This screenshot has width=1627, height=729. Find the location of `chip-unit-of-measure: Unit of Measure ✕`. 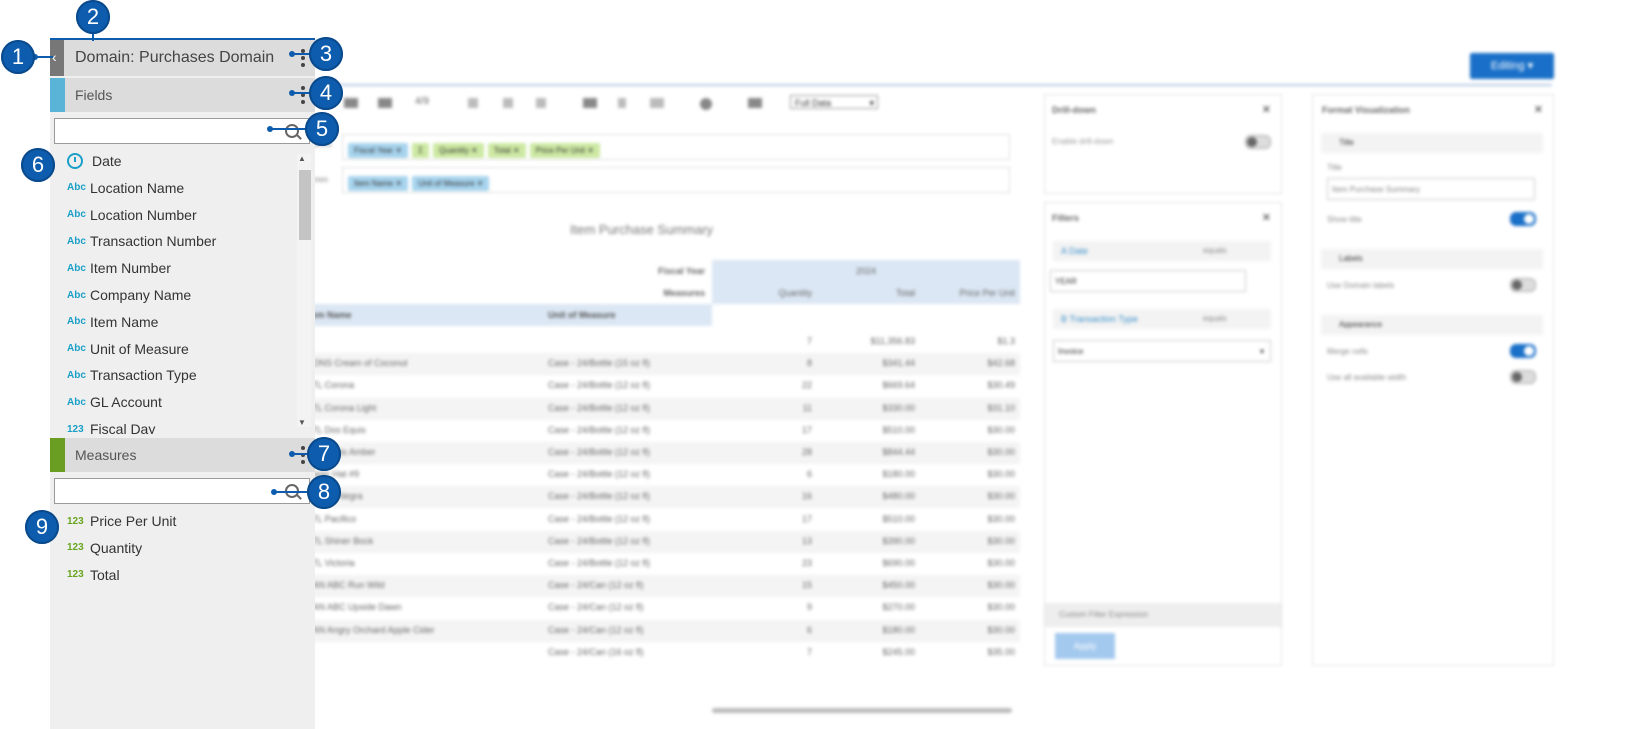

chip-unit-of-measure: Unit of Measure ✕ is located at coordinates (451, 183).